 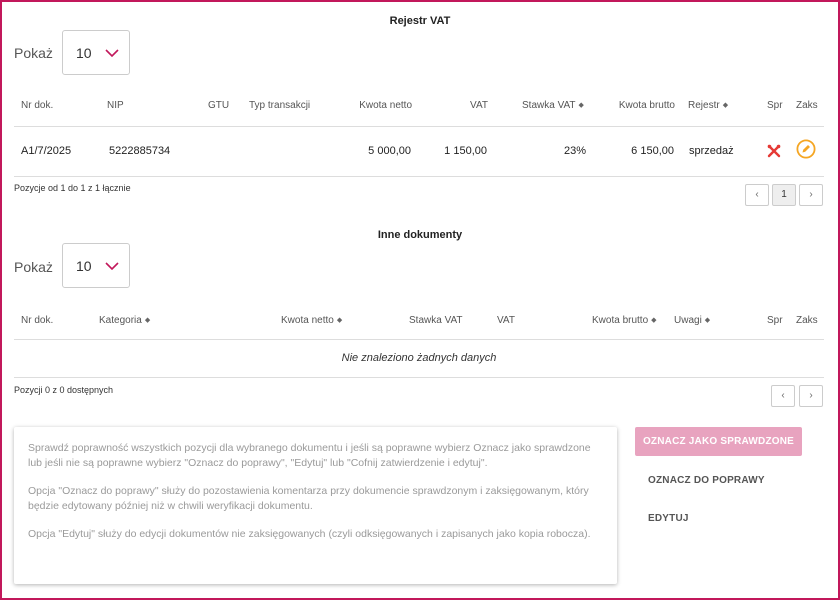 What do you see at coordinates (784, 195) in the screenshot?
I see `pagination-page-1: 1` at bounding box center [784, 195].